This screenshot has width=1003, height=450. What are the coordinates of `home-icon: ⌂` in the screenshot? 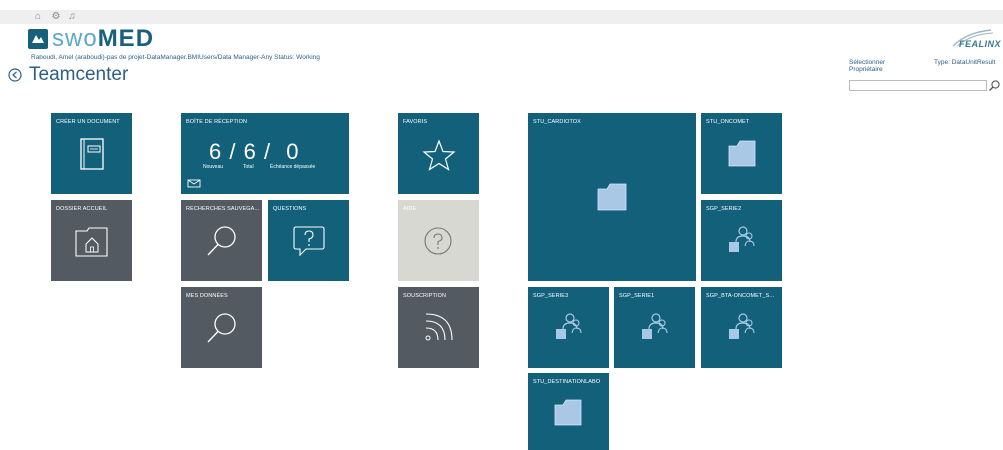 It's located at (38, 17).